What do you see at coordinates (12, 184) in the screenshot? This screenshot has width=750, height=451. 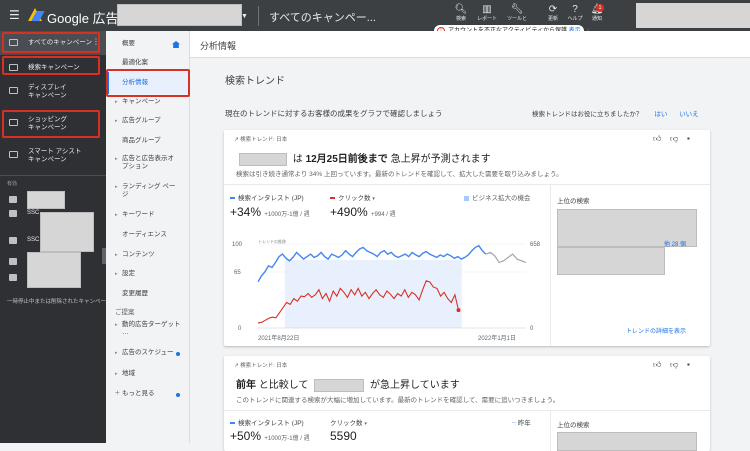 I see `recent-label: 有効` at bounding box center [12, 184].